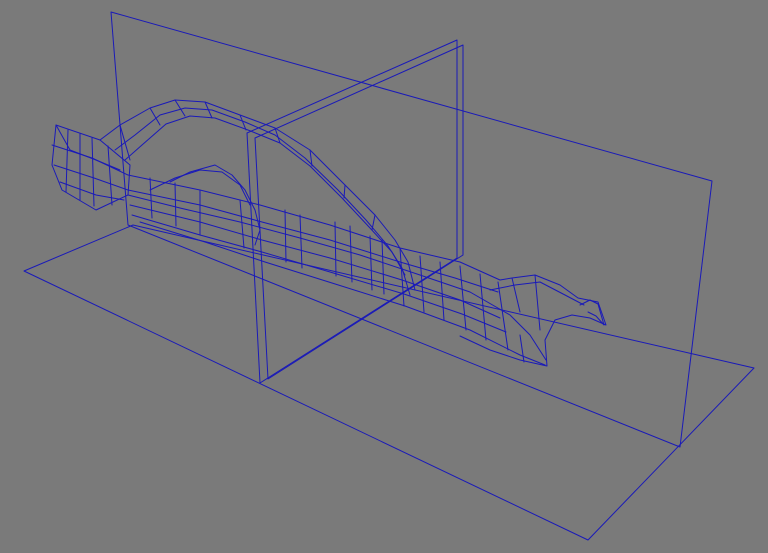 The image size is (768, 553). I want to click on roof-third, so click(265, 195).